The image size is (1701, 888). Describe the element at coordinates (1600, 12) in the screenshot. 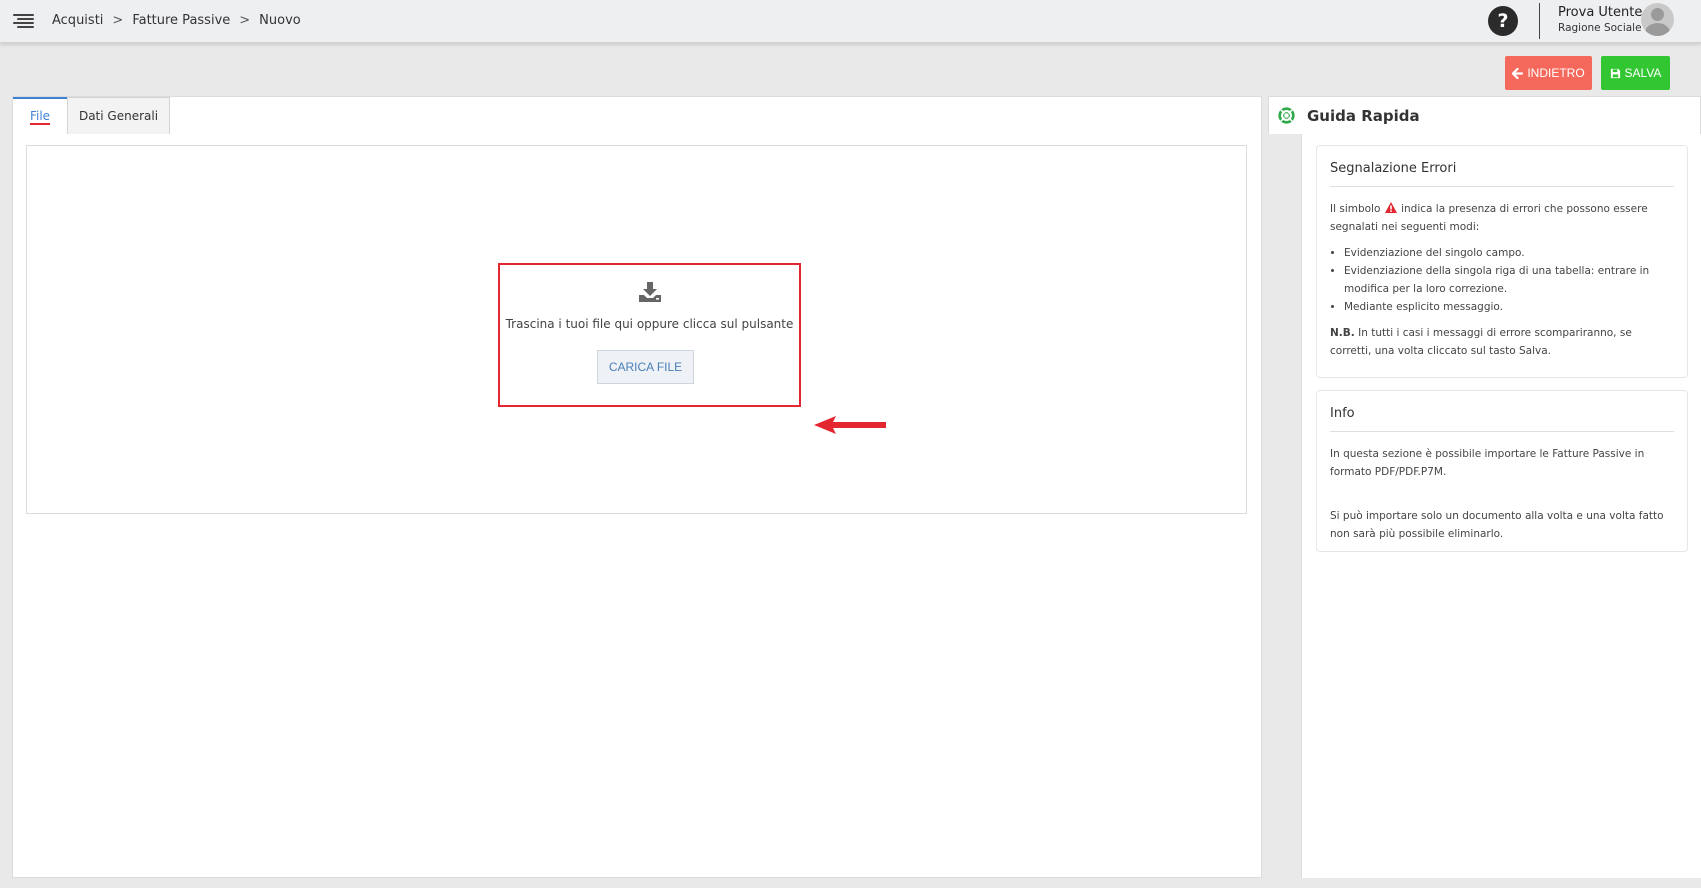

I see `user-name: Prova Utente` at that location.